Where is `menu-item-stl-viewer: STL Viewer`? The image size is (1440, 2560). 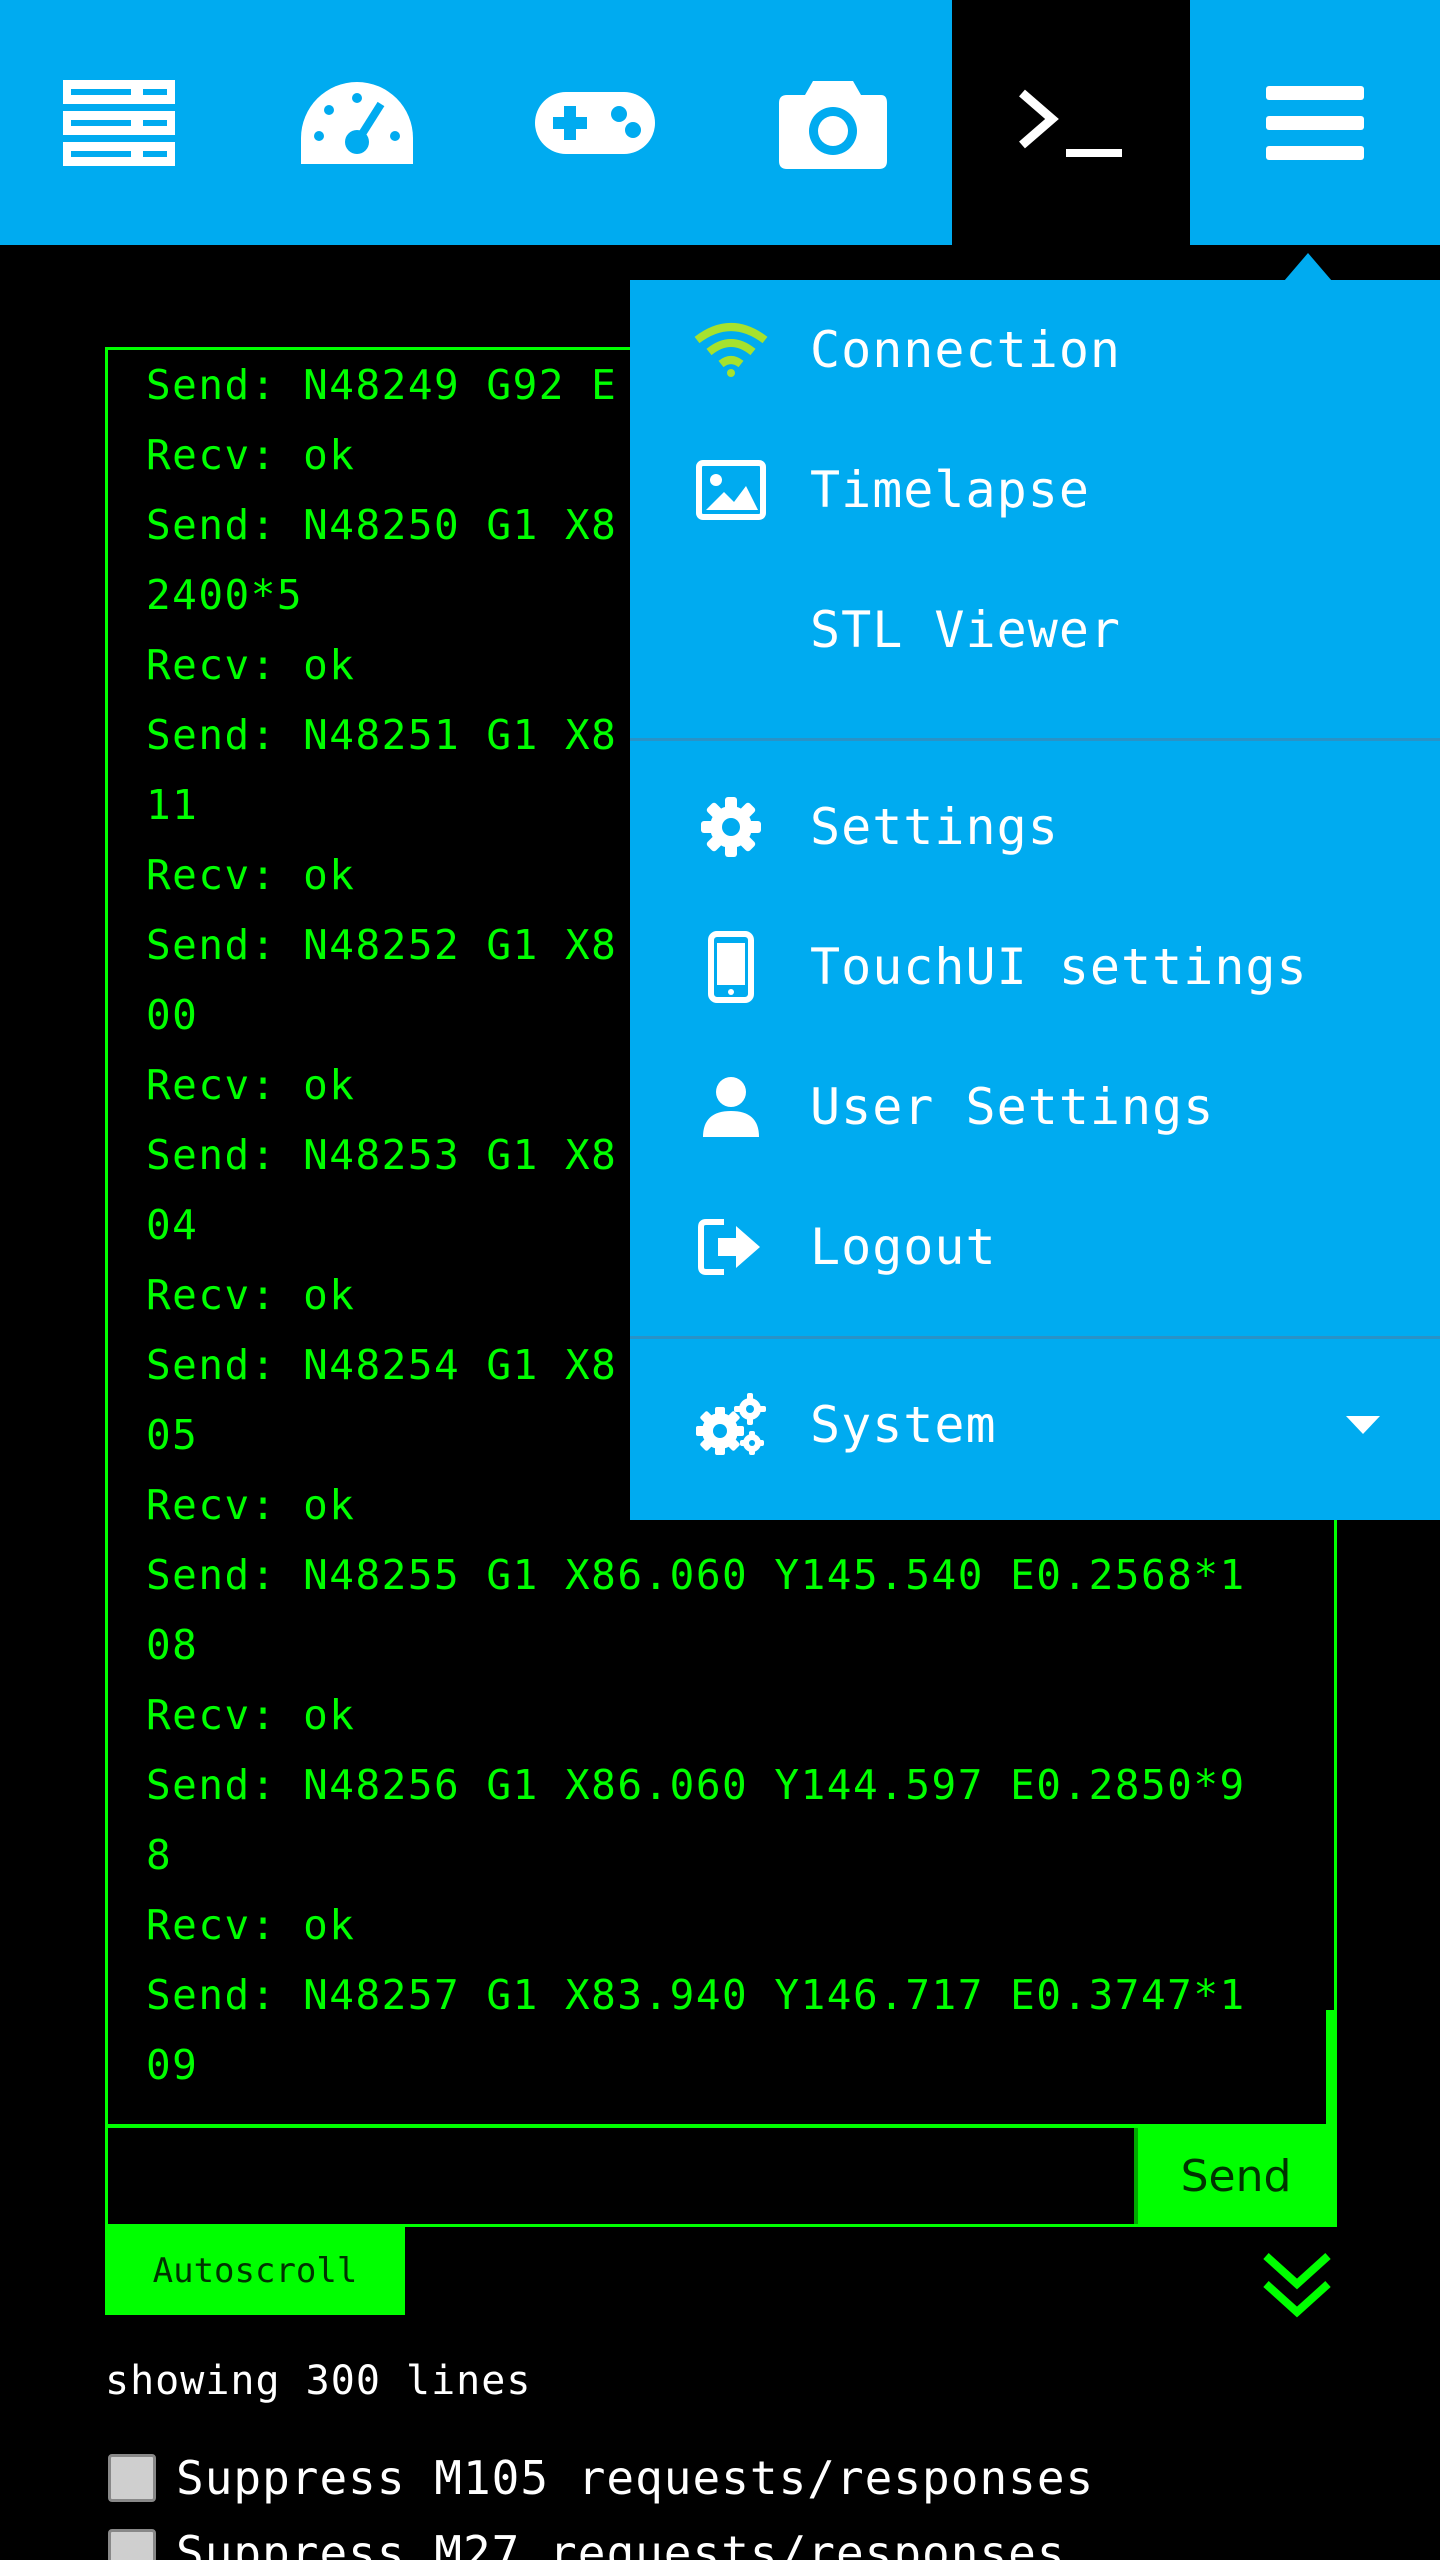 menu-item-stl-viewer: STL Viewer is located at coordinates (1035, 630).